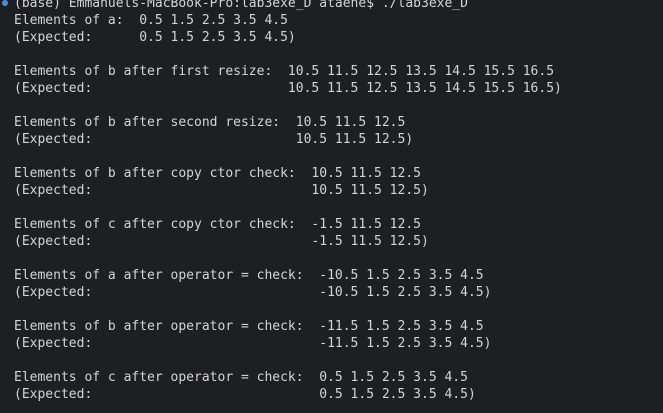 This screenshot has width=663, height=413. Describe the element at coordinates (151, 20) in the screenshot. I see `output-line: Elements of a: 0.5 1.5 2.5 3.5 4.5` at that location.